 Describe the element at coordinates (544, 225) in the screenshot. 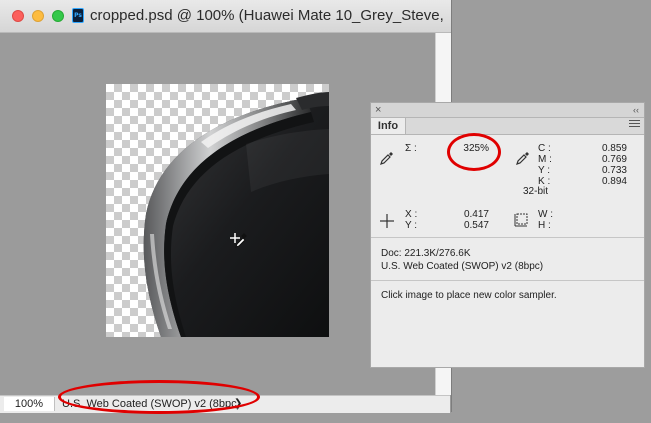

I see `height-label: H :` at that location.